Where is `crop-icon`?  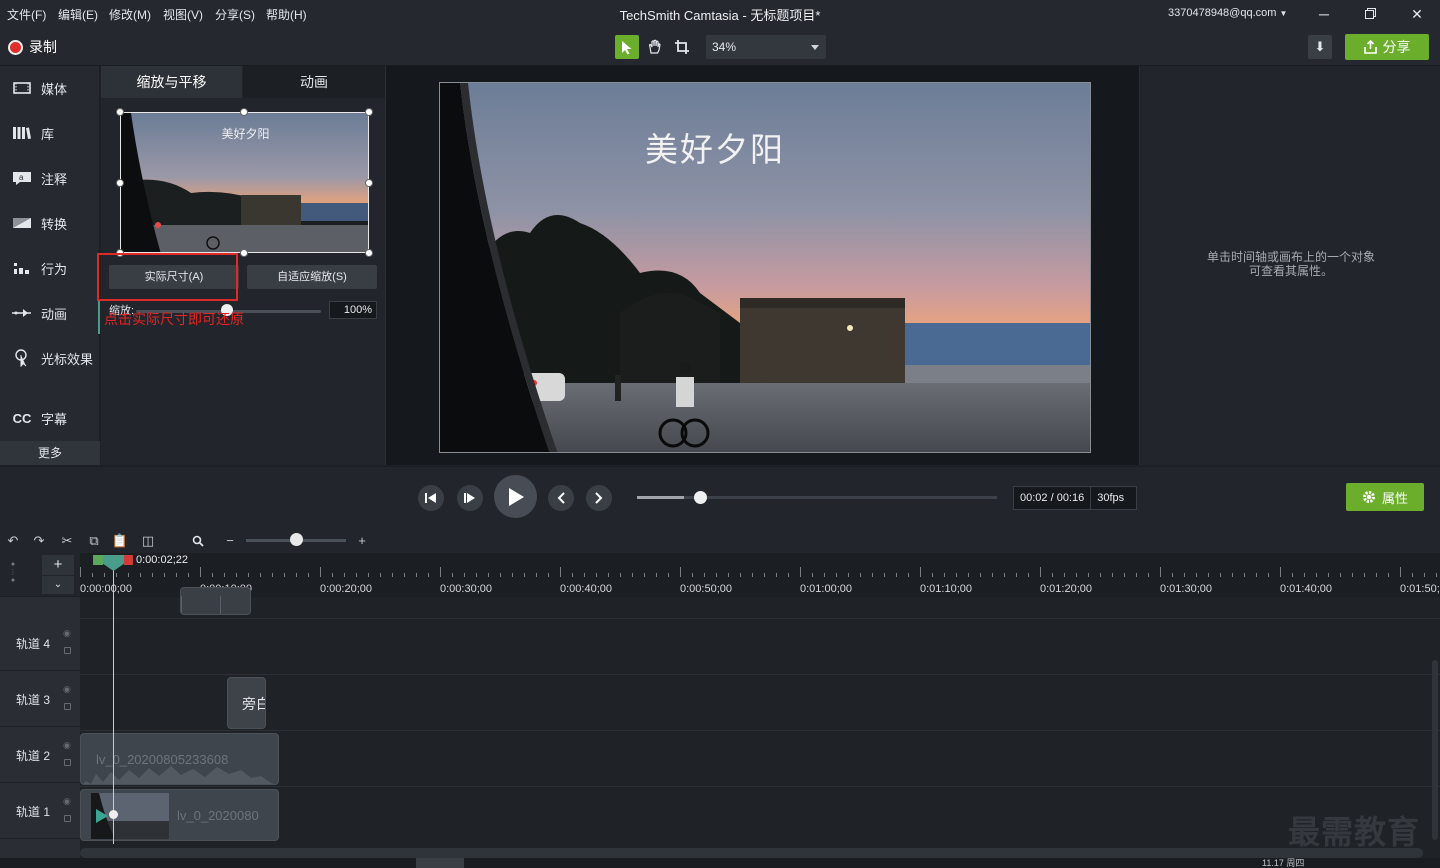
crop-icon is located at coordinates (682, 47).